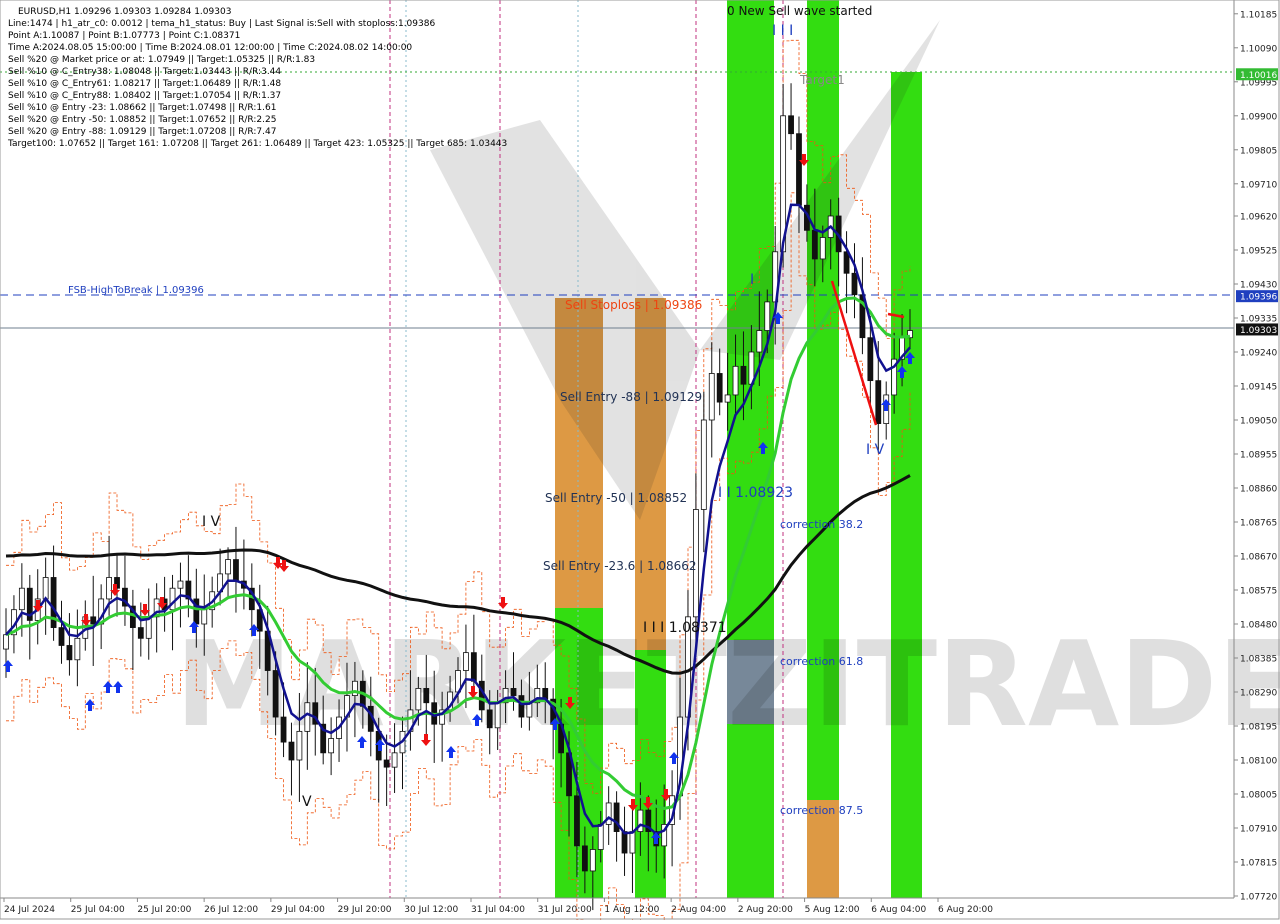  I want to click on wave-iii-label: I I I, so click(782, 31).